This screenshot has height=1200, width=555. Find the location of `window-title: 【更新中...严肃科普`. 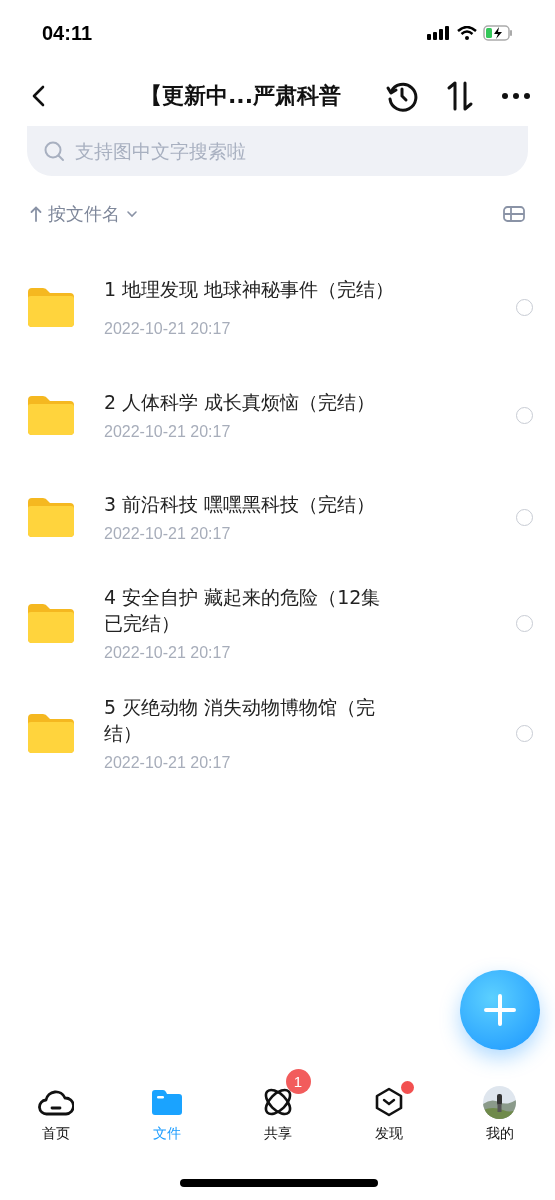

window-title: 【更新中...严肃科普 is located at coordinates (240, 96).